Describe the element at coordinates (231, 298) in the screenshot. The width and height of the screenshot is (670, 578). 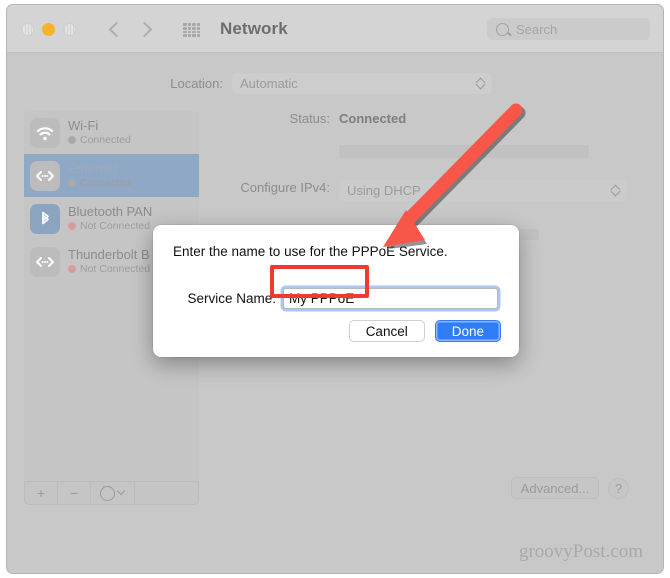
I see `service-name-label: Service Name:` at that location.